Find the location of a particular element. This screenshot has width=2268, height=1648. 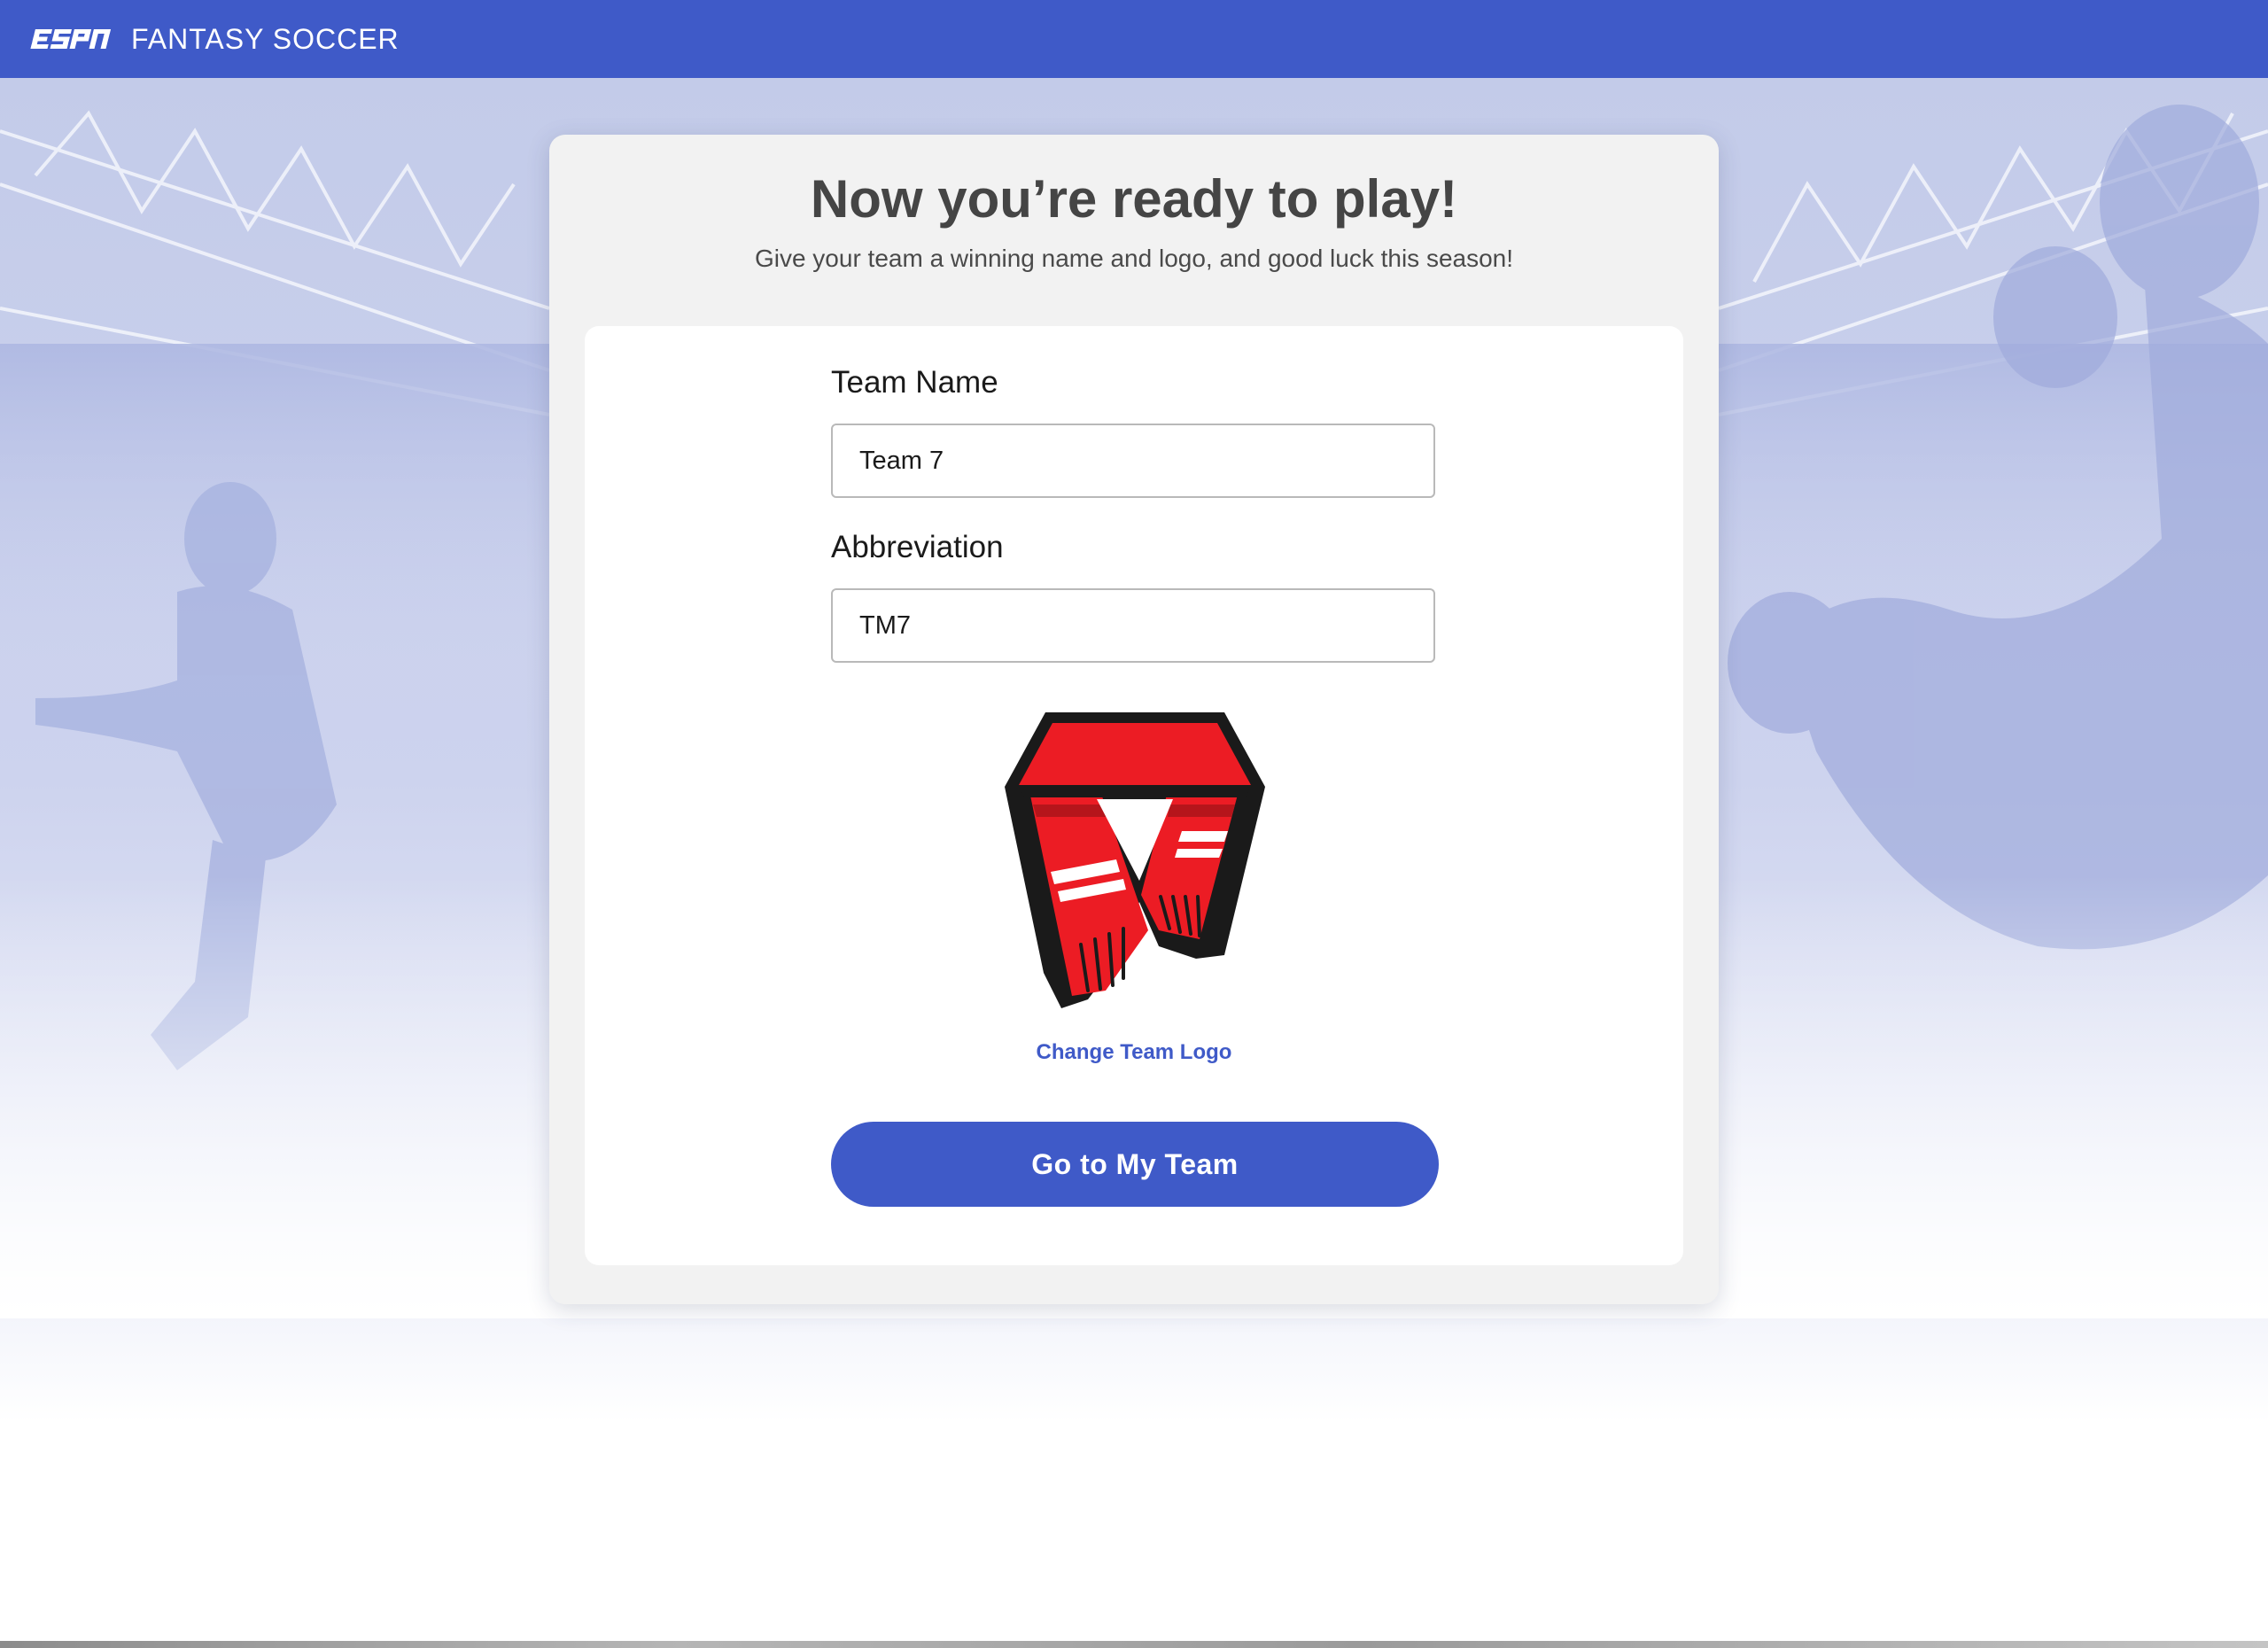

abbreviation-label: Abbreviation is located at coordinates (917, 547).